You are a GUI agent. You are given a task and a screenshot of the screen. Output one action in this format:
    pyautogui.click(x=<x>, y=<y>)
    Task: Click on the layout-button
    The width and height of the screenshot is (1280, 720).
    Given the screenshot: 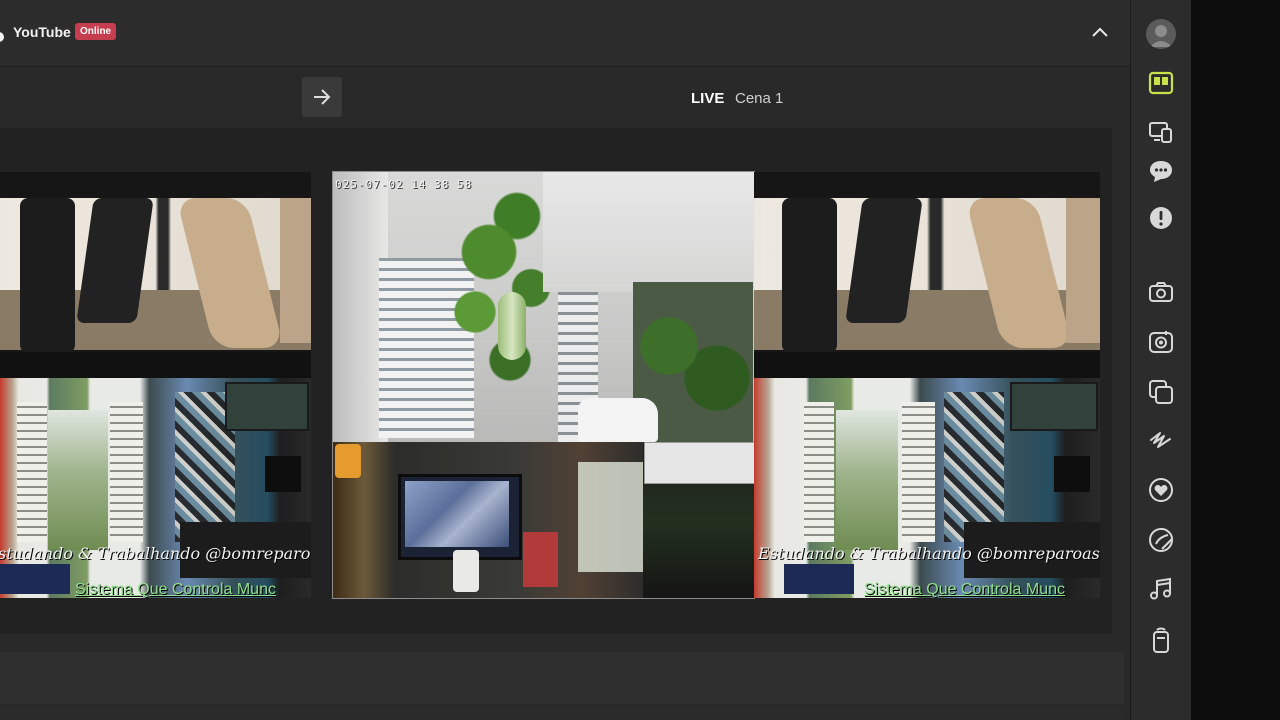 What is the action you would take?
    pyautogui.click(x=1161, y=83)
    